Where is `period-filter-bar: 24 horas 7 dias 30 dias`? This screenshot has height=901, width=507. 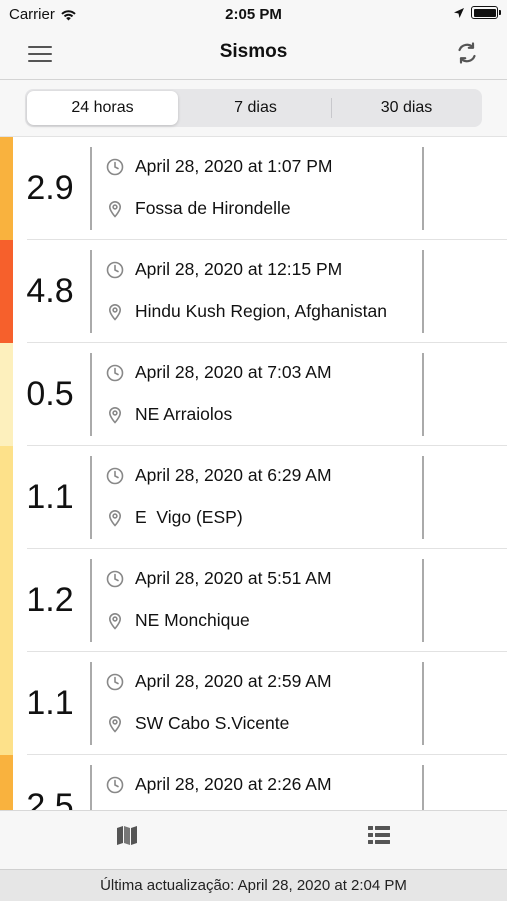 period-filter-bar: 24 horas 7 dias 30 dias is located at coordinates (253, 108).